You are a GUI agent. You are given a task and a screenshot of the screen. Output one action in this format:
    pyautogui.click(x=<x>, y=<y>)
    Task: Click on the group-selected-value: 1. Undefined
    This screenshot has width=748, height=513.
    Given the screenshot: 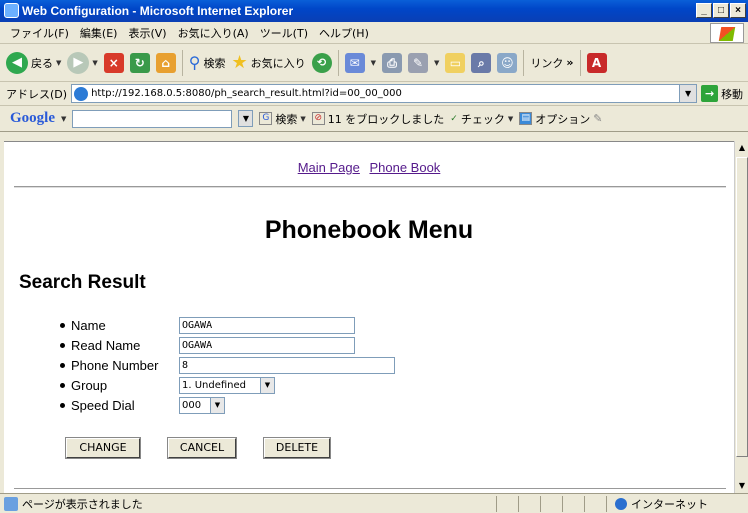 What is the action you would take?
    pyautogui.click(x=214, y=385)
    